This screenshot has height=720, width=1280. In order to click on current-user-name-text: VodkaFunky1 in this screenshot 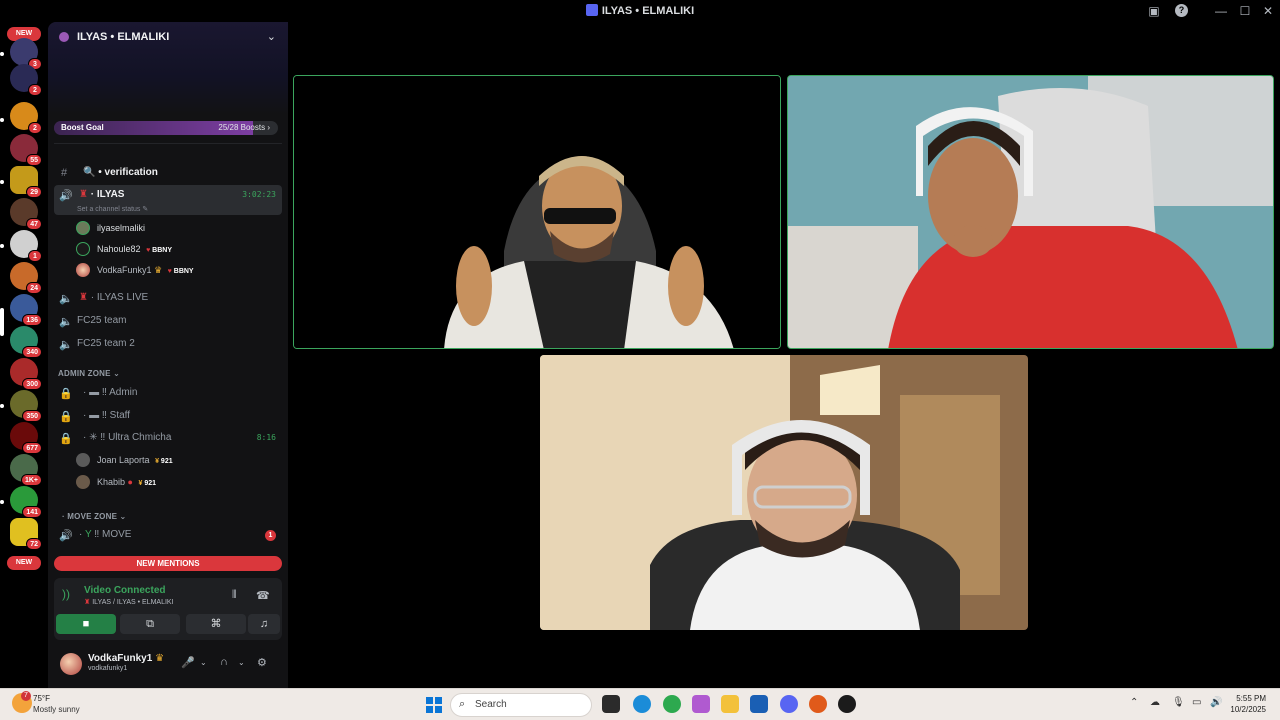, I will do `click(120, 658)`.